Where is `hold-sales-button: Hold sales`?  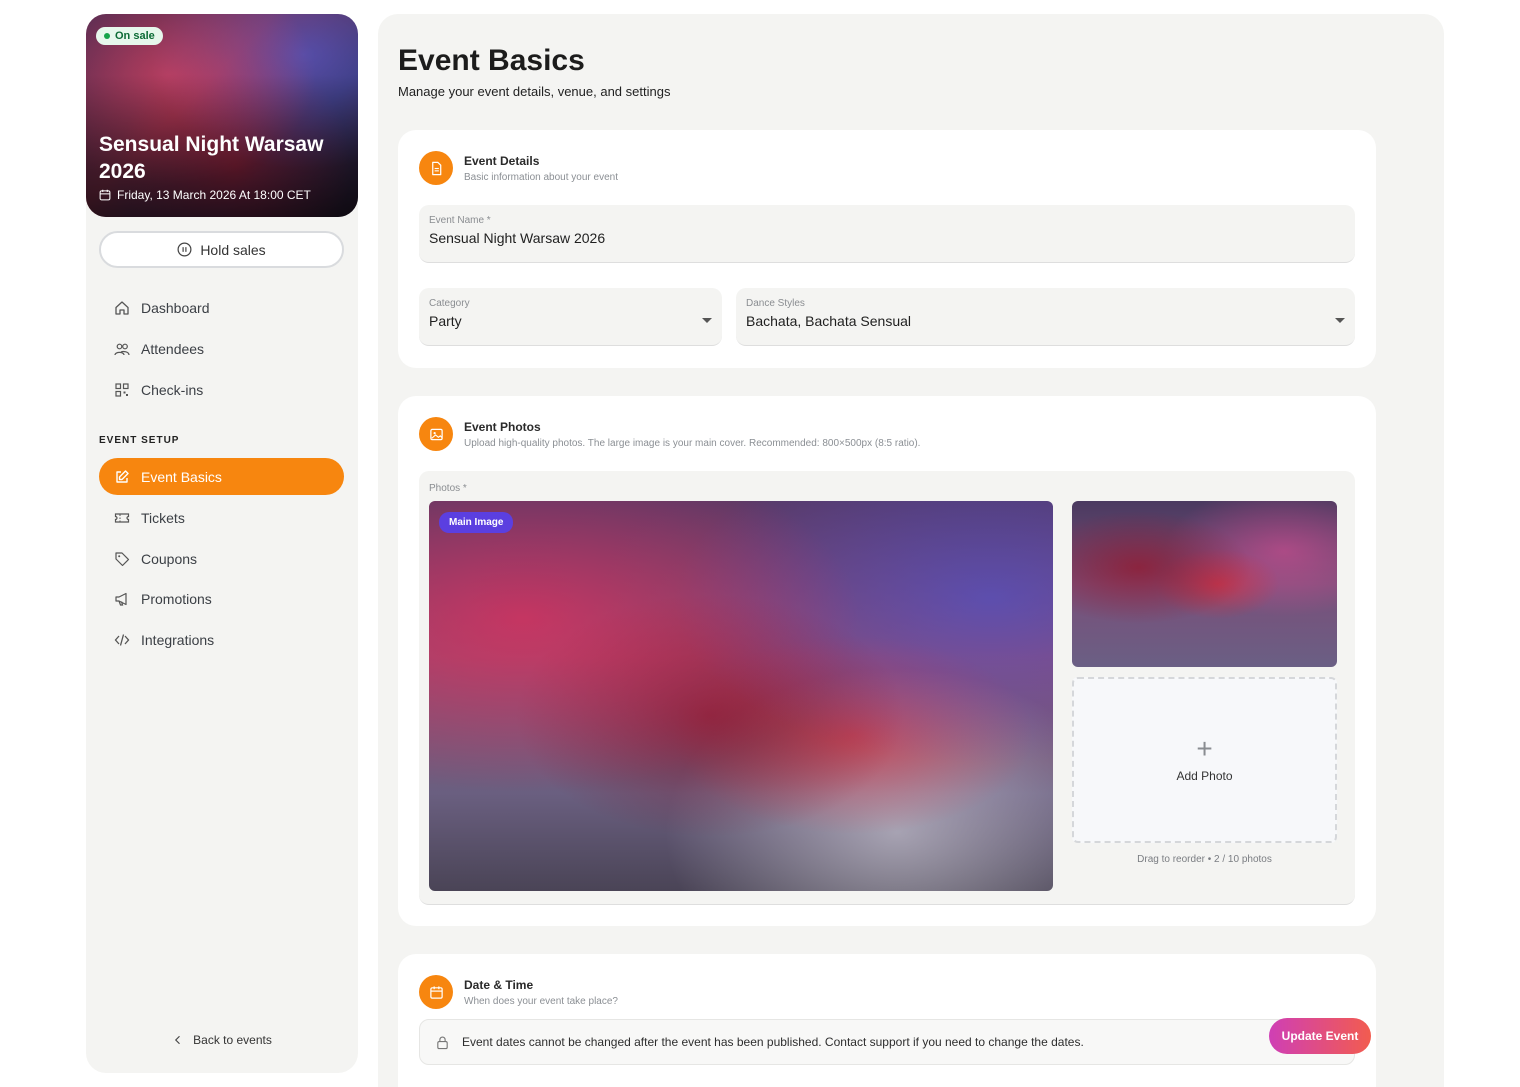
hold-sales-button: Hold sales is located at coordinates (221, 249).